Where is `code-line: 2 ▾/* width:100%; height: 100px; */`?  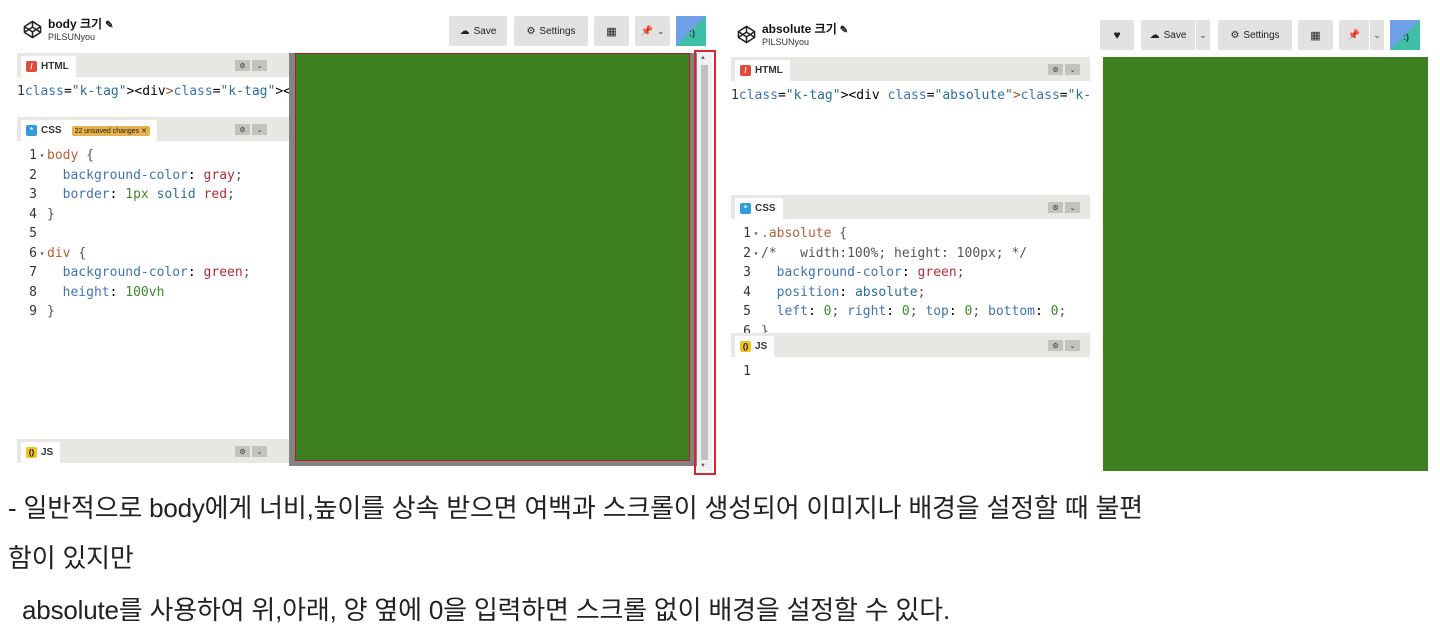 code-line: 2 ▾/* width:100%; height: 100px; */ is located at coordinates (910, 254).